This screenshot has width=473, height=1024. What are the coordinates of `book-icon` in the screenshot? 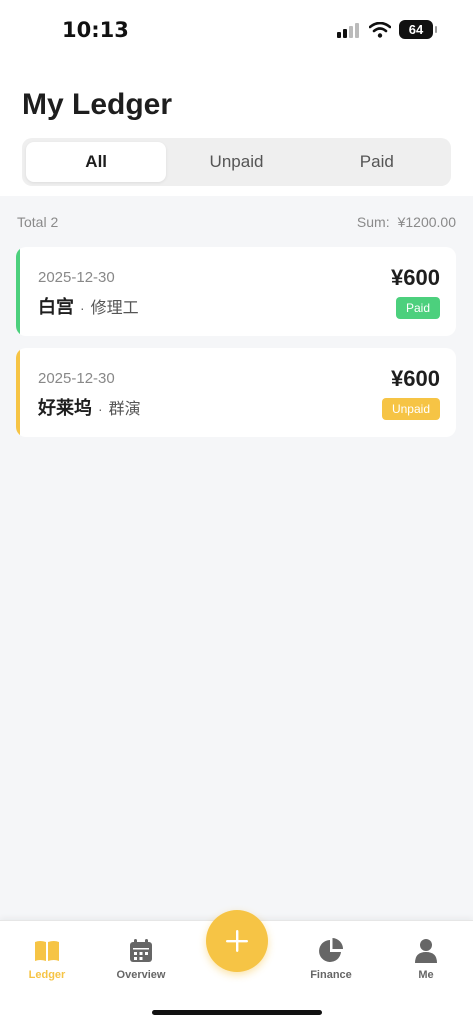 It's located at (47, 951).